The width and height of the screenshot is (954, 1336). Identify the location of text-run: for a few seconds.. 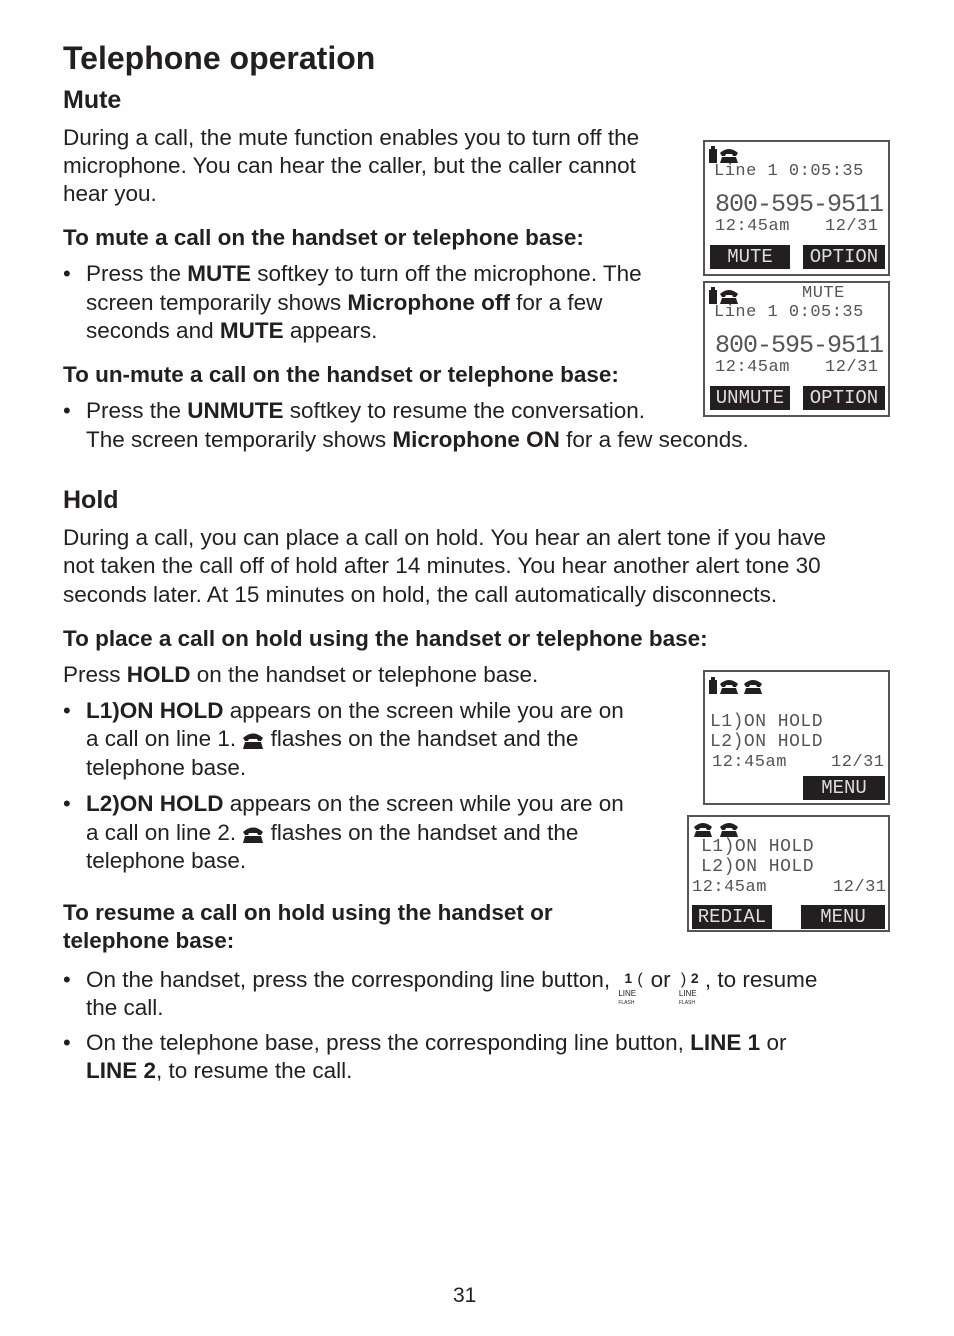
(654, 439).